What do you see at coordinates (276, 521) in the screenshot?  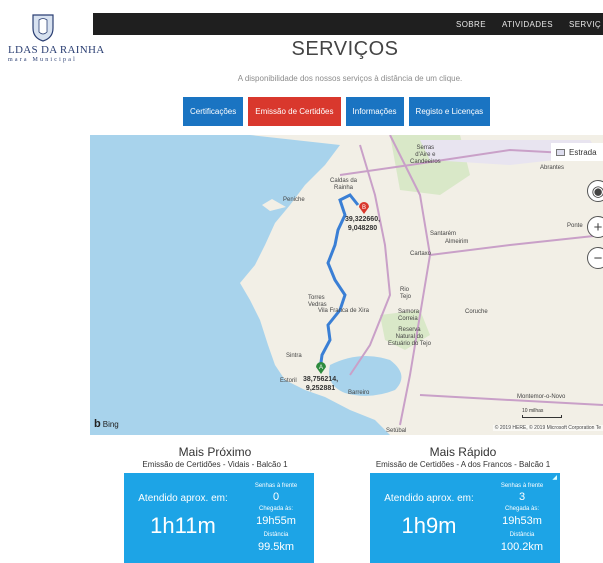 I see `arrival-value: 19h55m` at bounding box center [276, 521].